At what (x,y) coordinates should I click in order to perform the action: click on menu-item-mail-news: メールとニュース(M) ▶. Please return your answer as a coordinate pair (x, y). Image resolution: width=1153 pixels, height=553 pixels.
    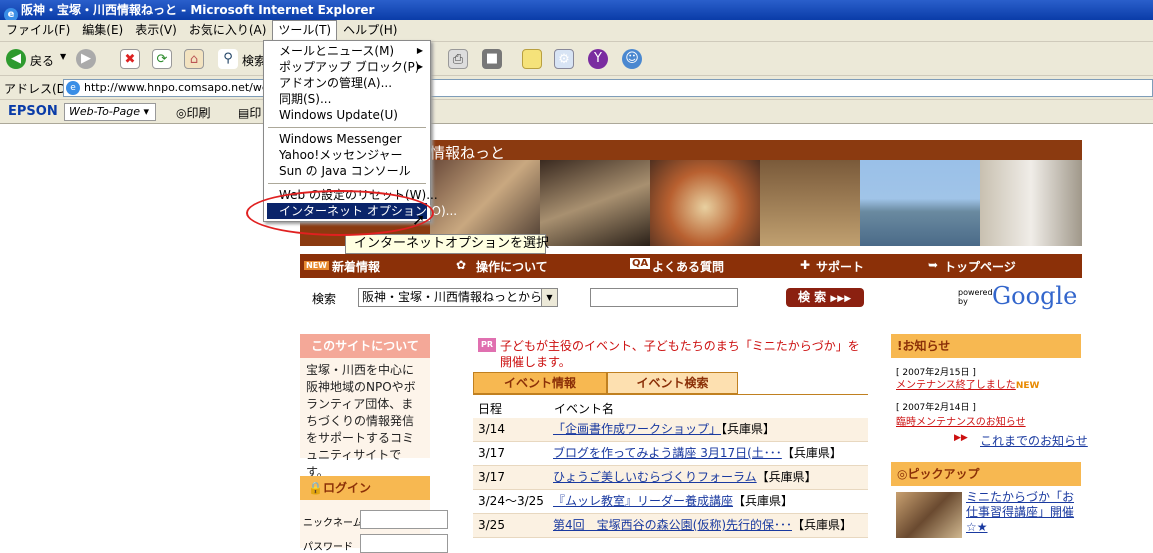
    Looking at the image, I should click on (347, 51).